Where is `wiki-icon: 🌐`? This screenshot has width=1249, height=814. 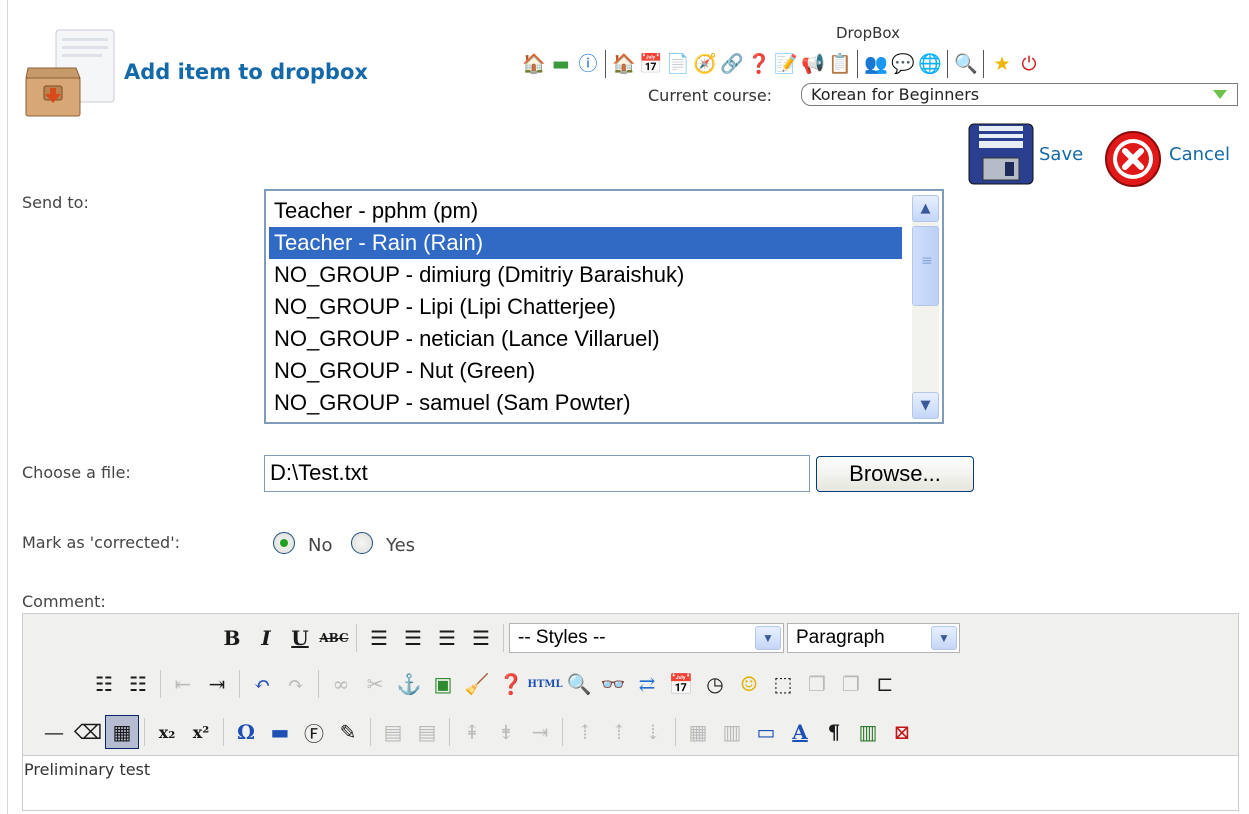
wiki-icon: 🌐 is located at coordinates (930, 64).